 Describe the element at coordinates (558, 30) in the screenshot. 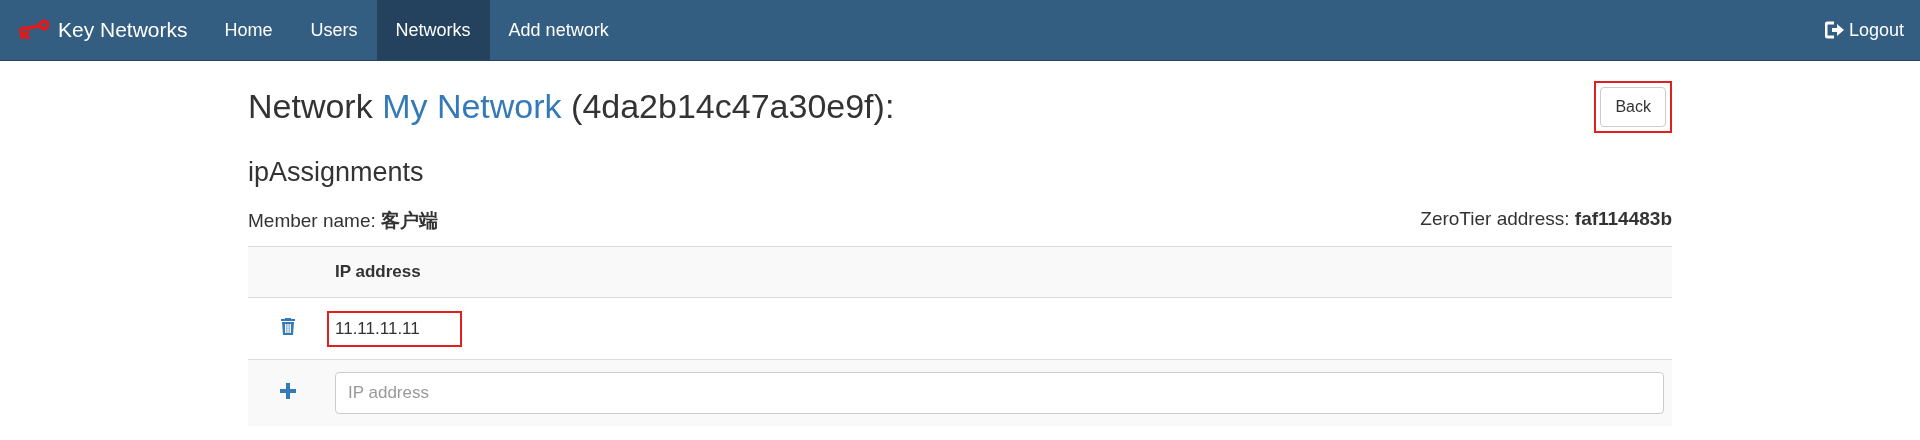

I see `nav-tab: Add network` at that location.